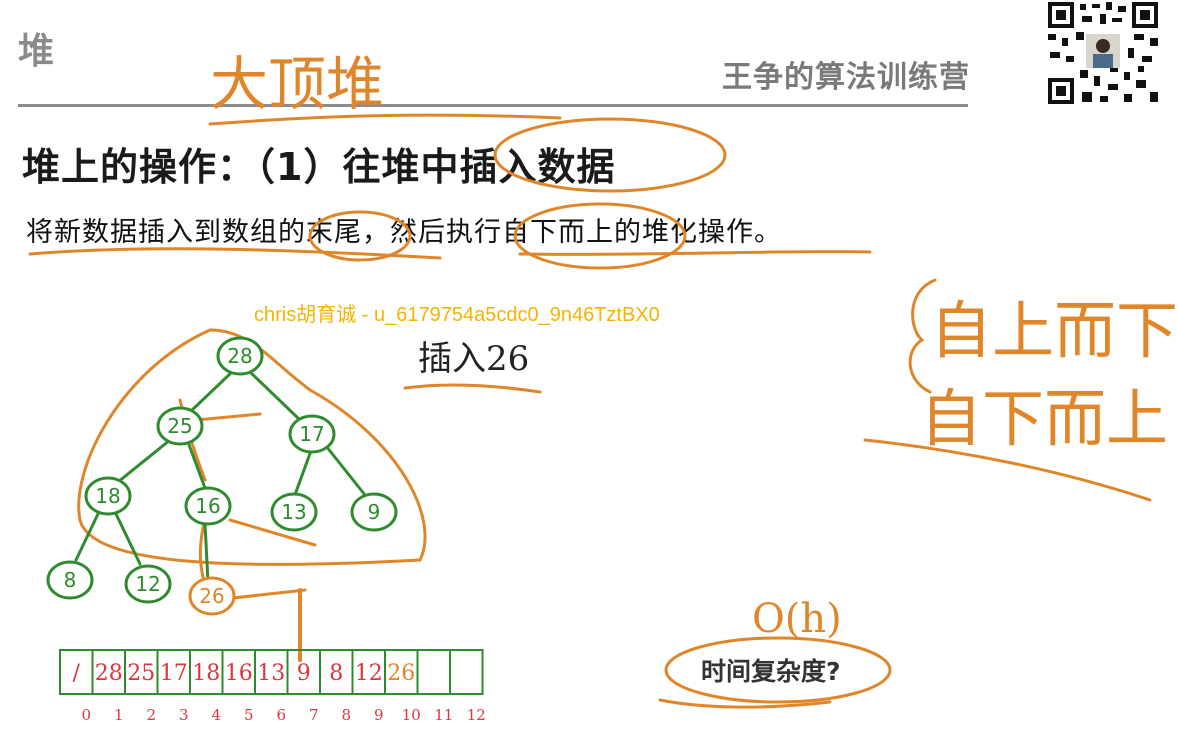 Image resolution: width=1178 pixels, height=754 pixels. What do you see at coordinates (249, 715) in the screenshot?
I see `array-index-label: 5` at bounding box center [249, 715].